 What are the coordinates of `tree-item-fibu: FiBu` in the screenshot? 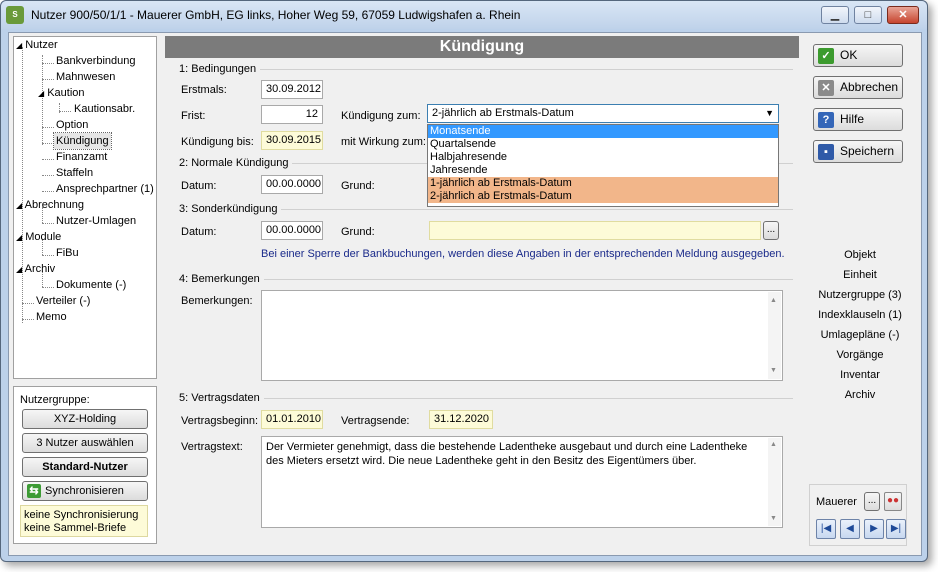 It's located at (67, 253).